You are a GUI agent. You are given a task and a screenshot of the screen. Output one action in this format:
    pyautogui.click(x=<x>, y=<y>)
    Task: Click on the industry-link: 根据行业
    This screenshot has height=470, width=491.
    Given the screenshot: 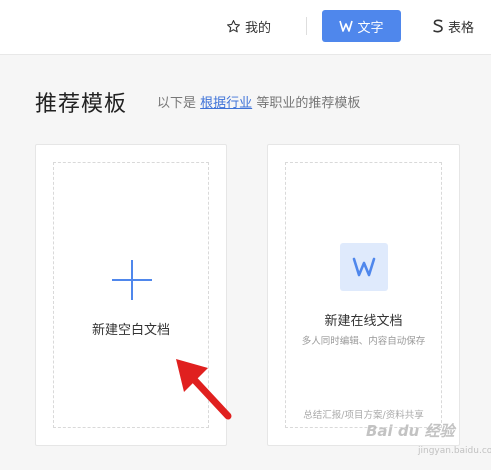 What is the action you would take?
    pyautogui.click(x=226, y=103)
    